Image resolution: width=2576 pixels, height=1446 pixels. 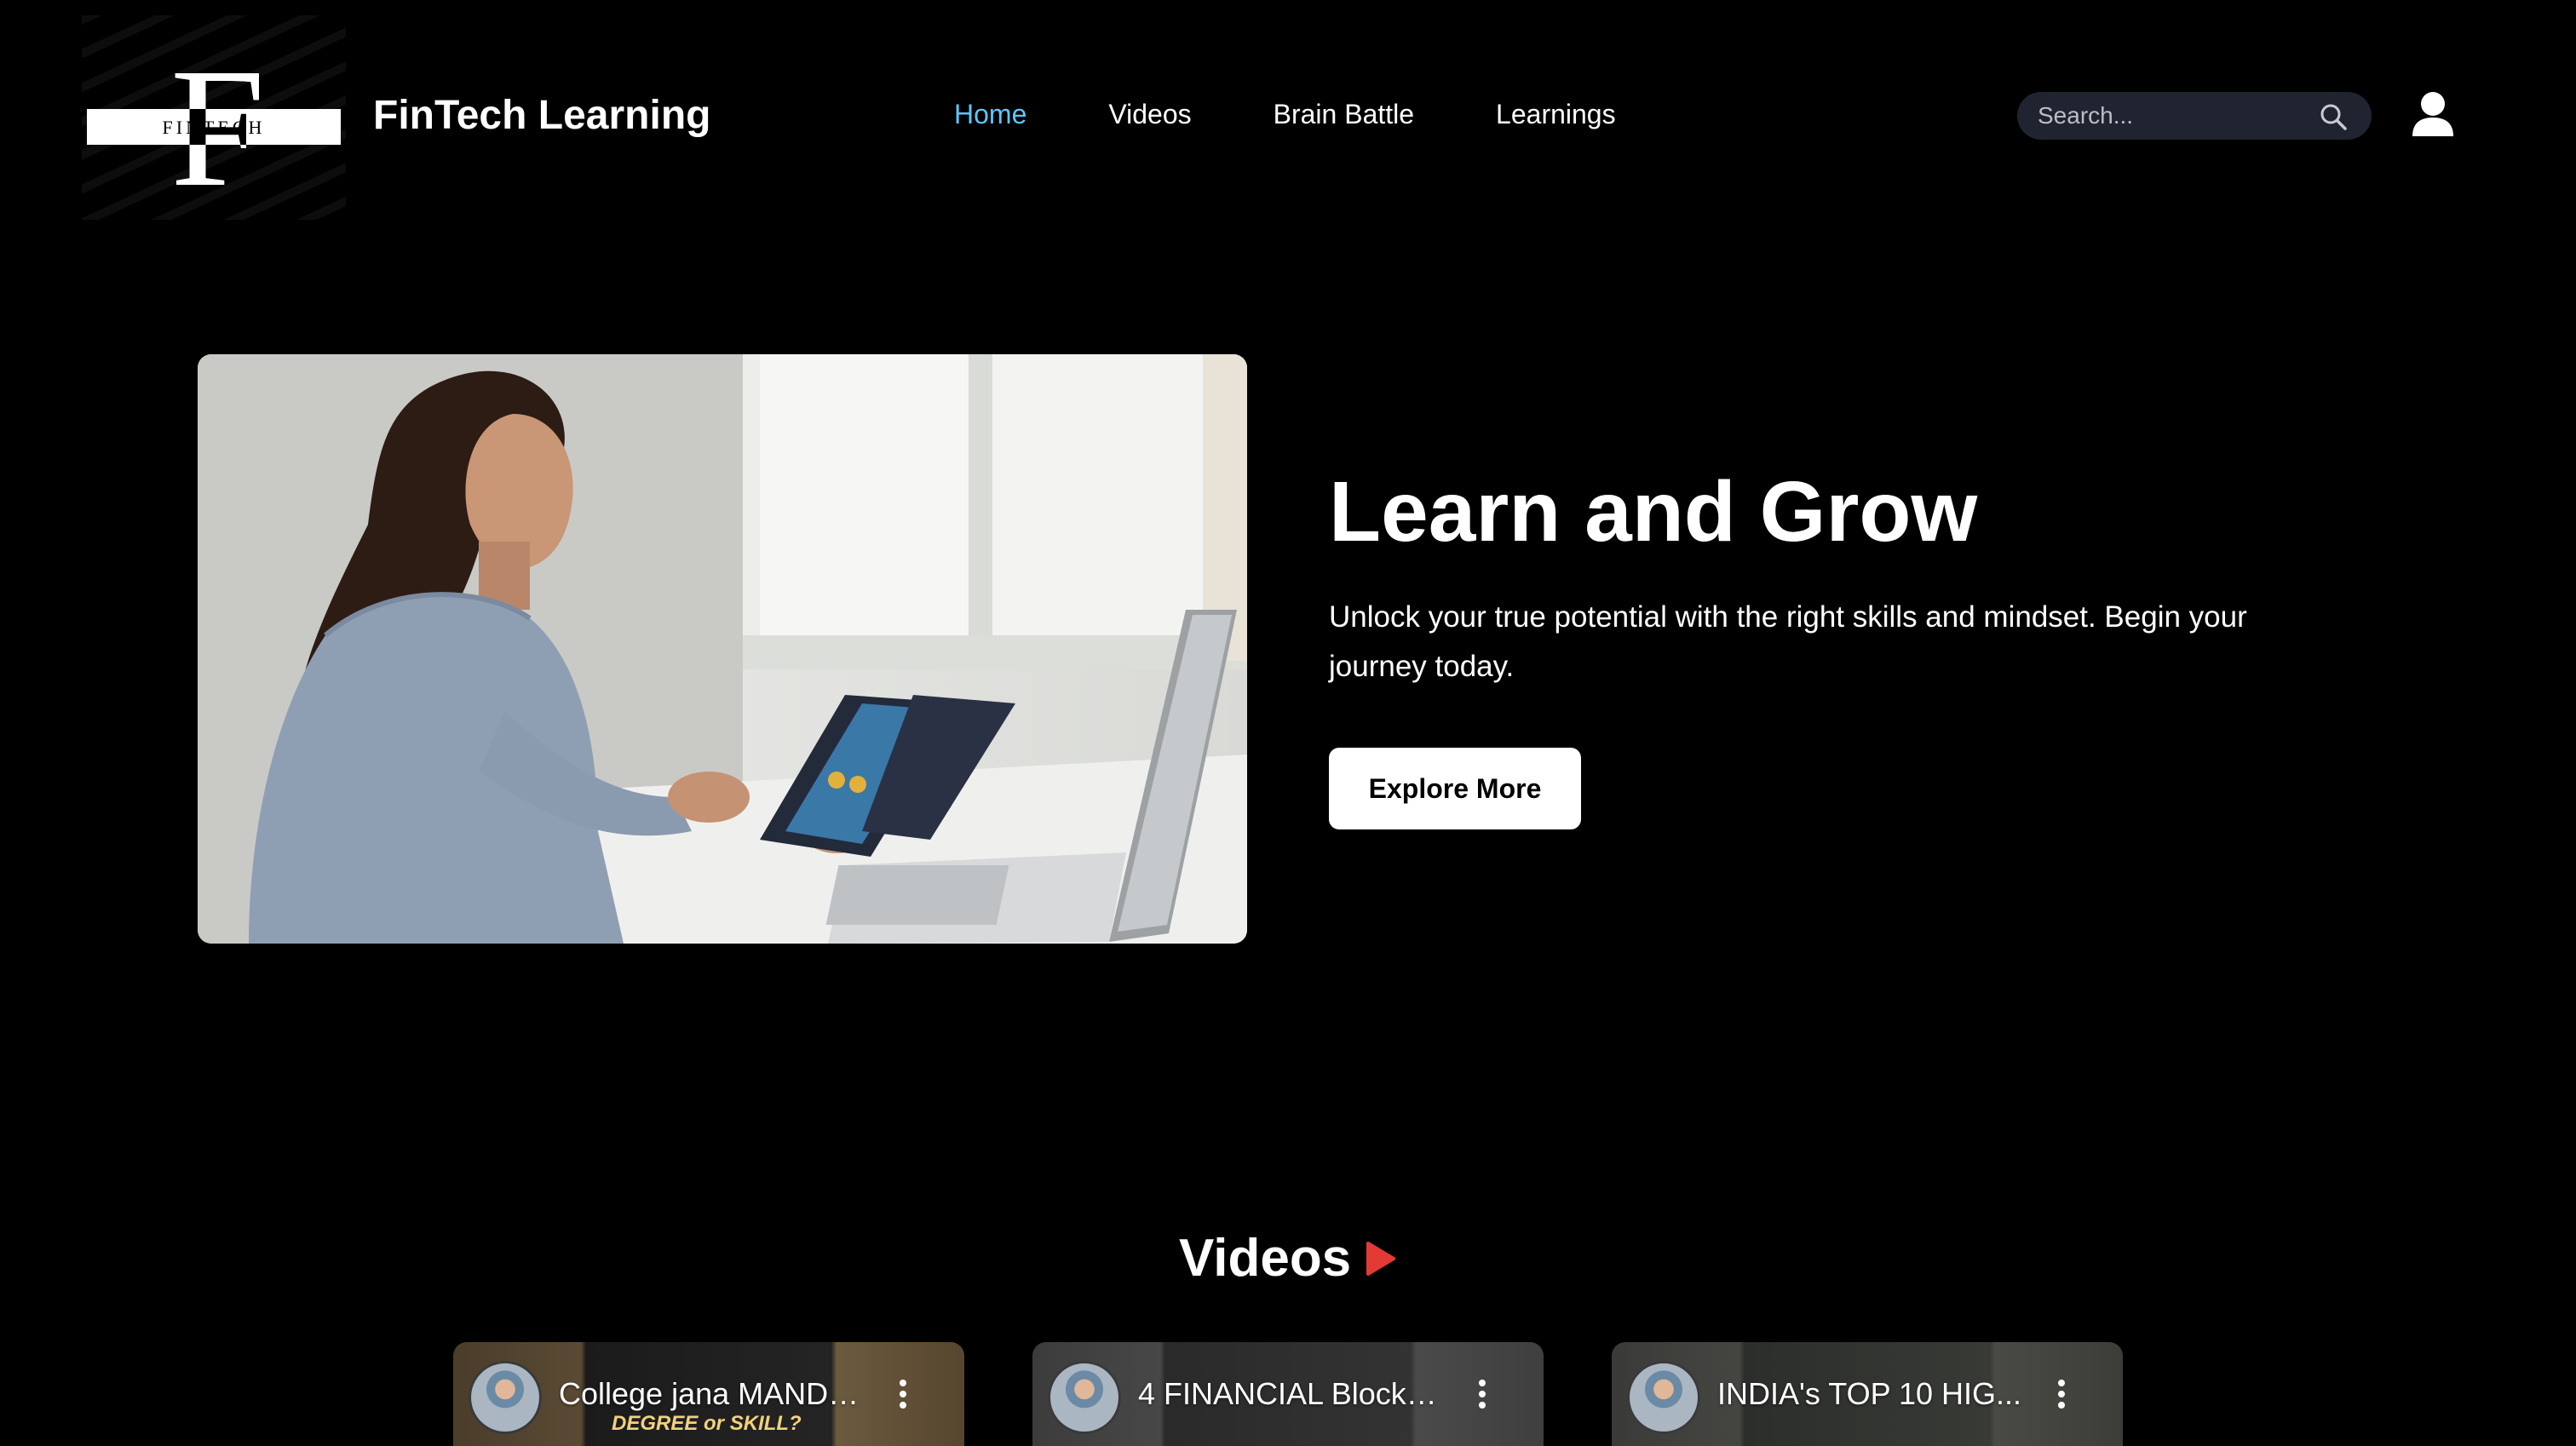 I want to click on nav-item-videos: Videos, so click(x=1149, y=116).